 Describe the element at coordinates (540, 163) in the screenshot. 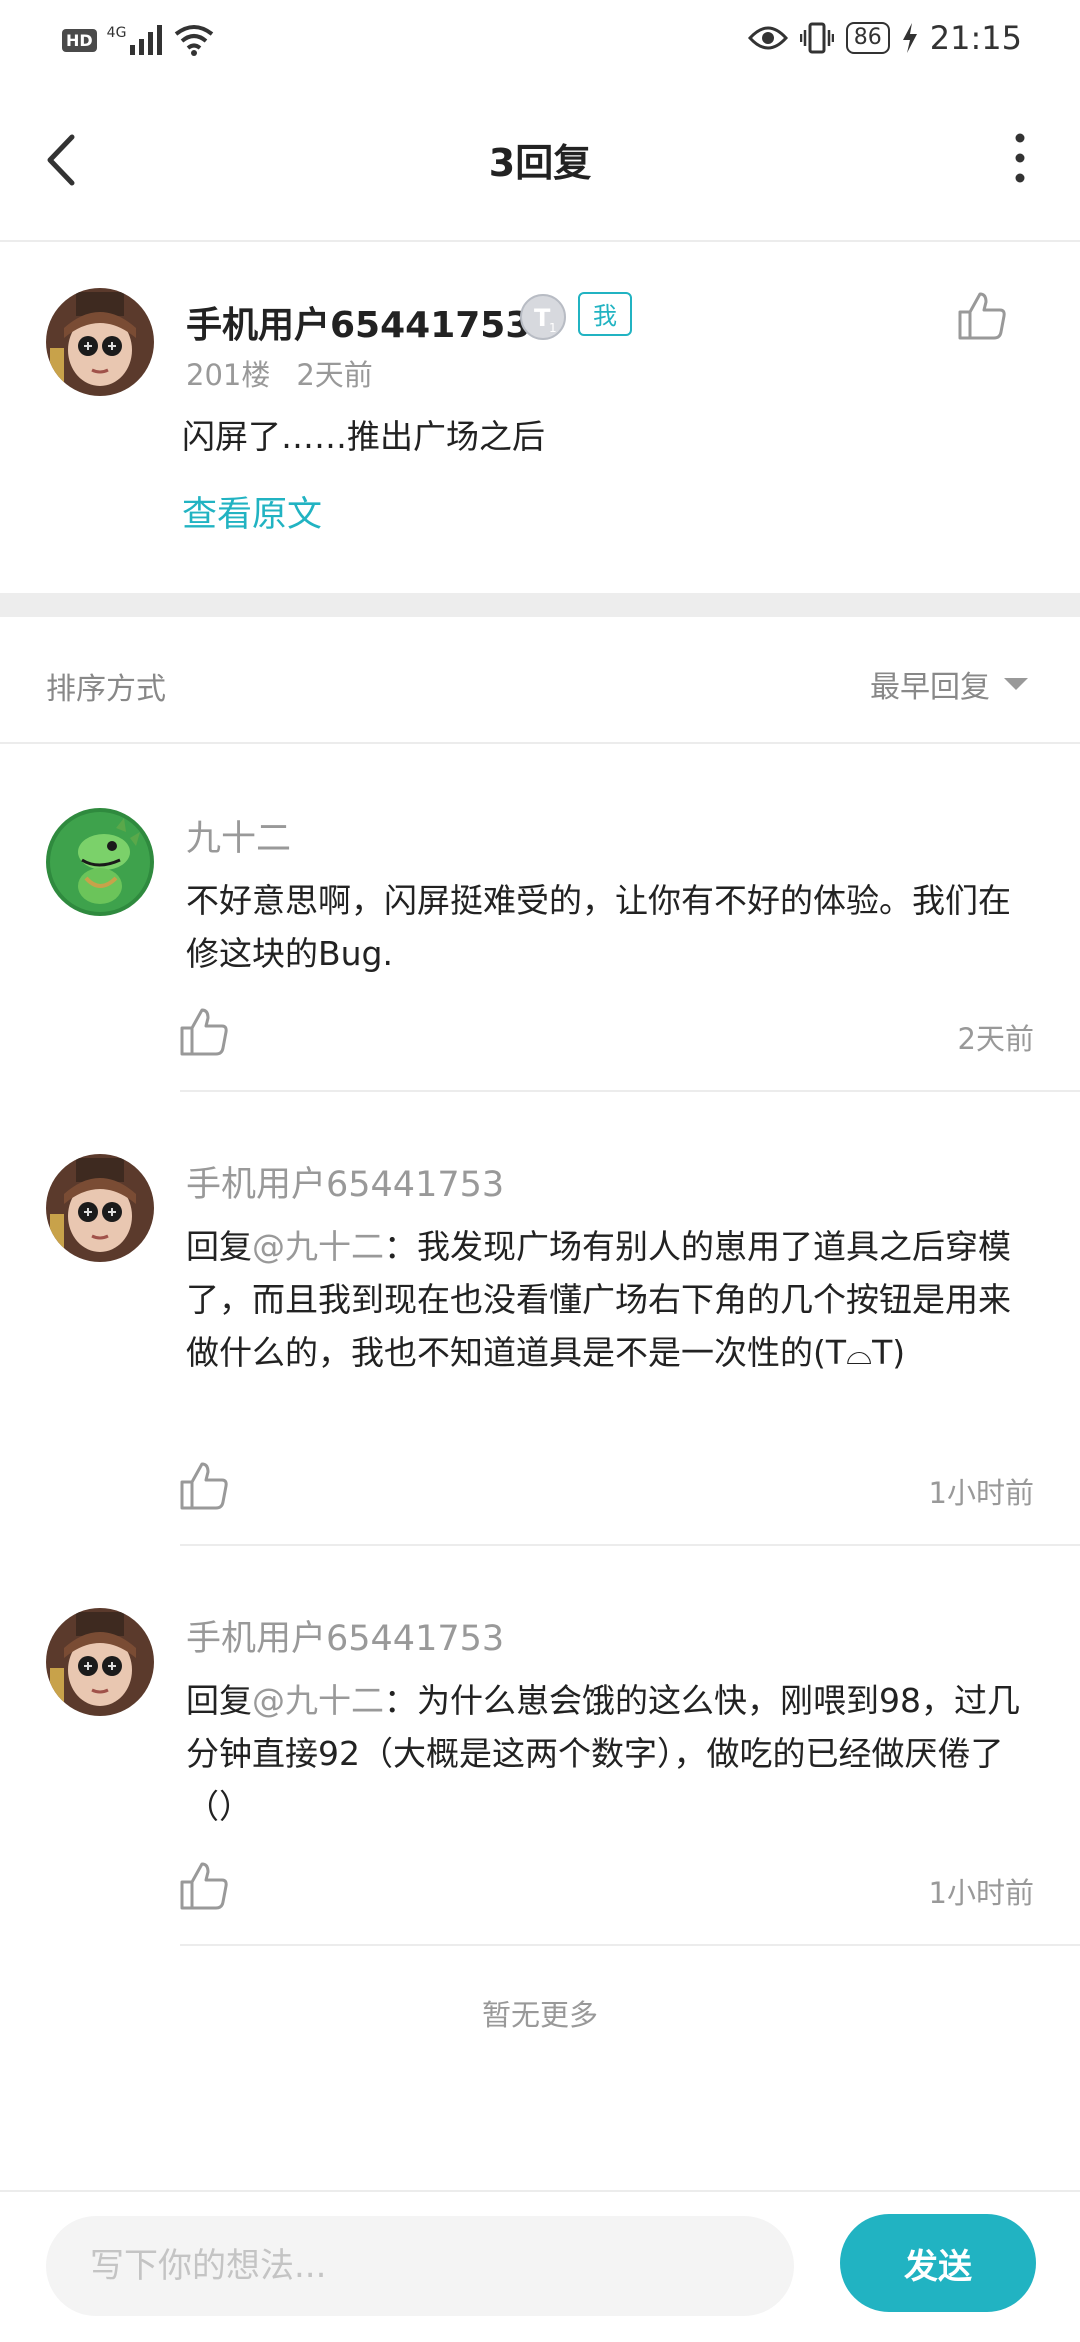

I see `page-title: 3回复` at that location.